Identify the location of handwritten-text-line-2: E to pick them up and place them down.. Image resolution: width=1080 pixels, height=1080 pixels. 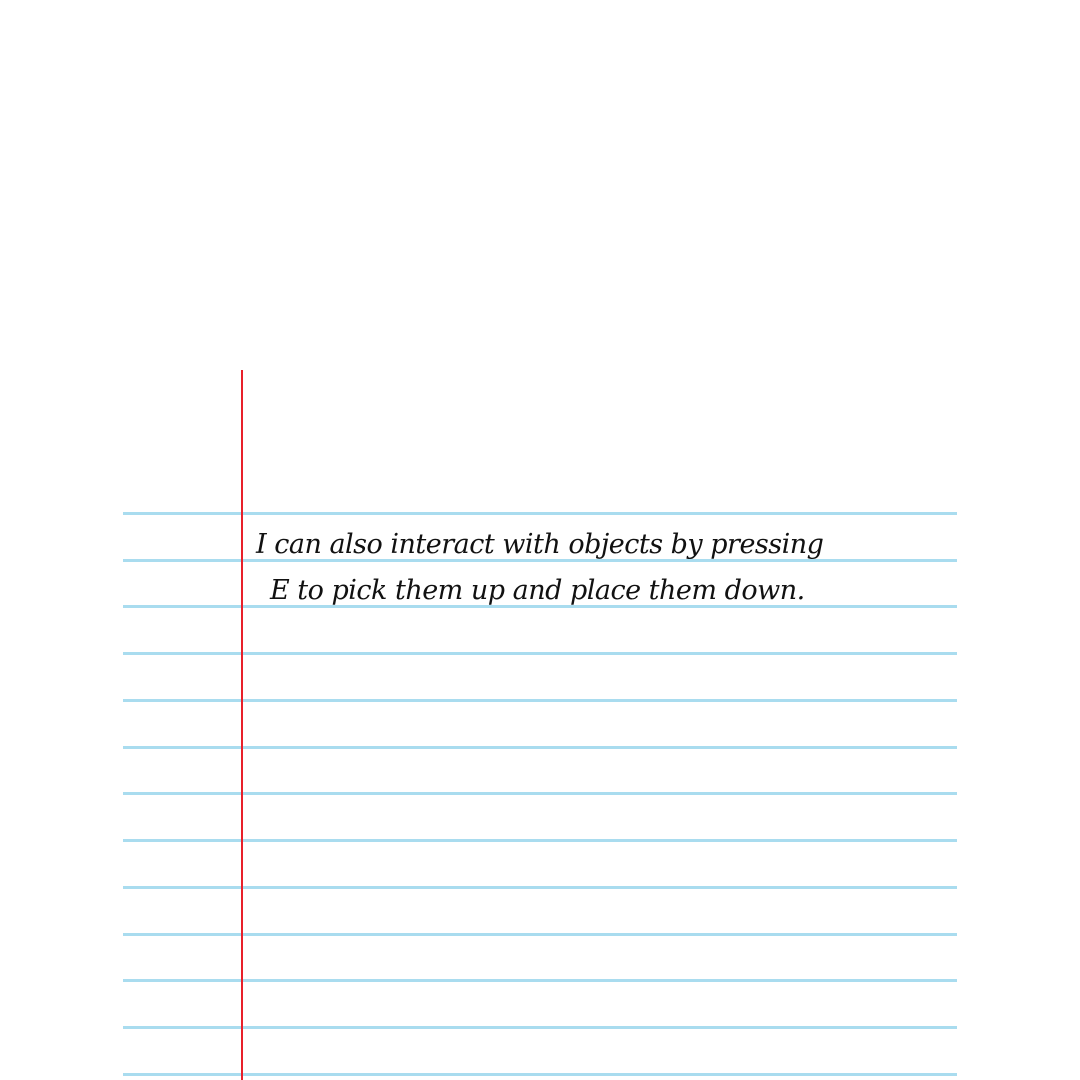
(537, 590).